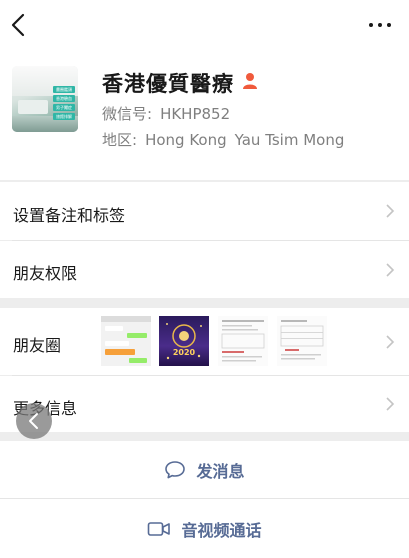  Describe the element at coordinates (64, 89) in the screenshot. I see `avatar-tag: 畫圈鑑頭` at that location.